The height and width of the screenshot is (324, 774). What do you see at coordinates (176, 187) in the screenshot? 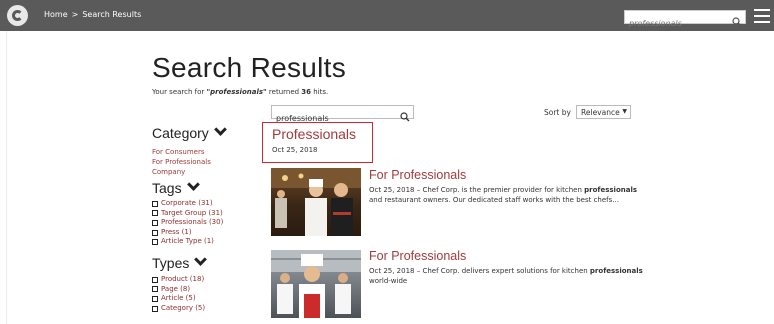
I see `facet-tags-title: Tags` at bounding box center [176, 187].